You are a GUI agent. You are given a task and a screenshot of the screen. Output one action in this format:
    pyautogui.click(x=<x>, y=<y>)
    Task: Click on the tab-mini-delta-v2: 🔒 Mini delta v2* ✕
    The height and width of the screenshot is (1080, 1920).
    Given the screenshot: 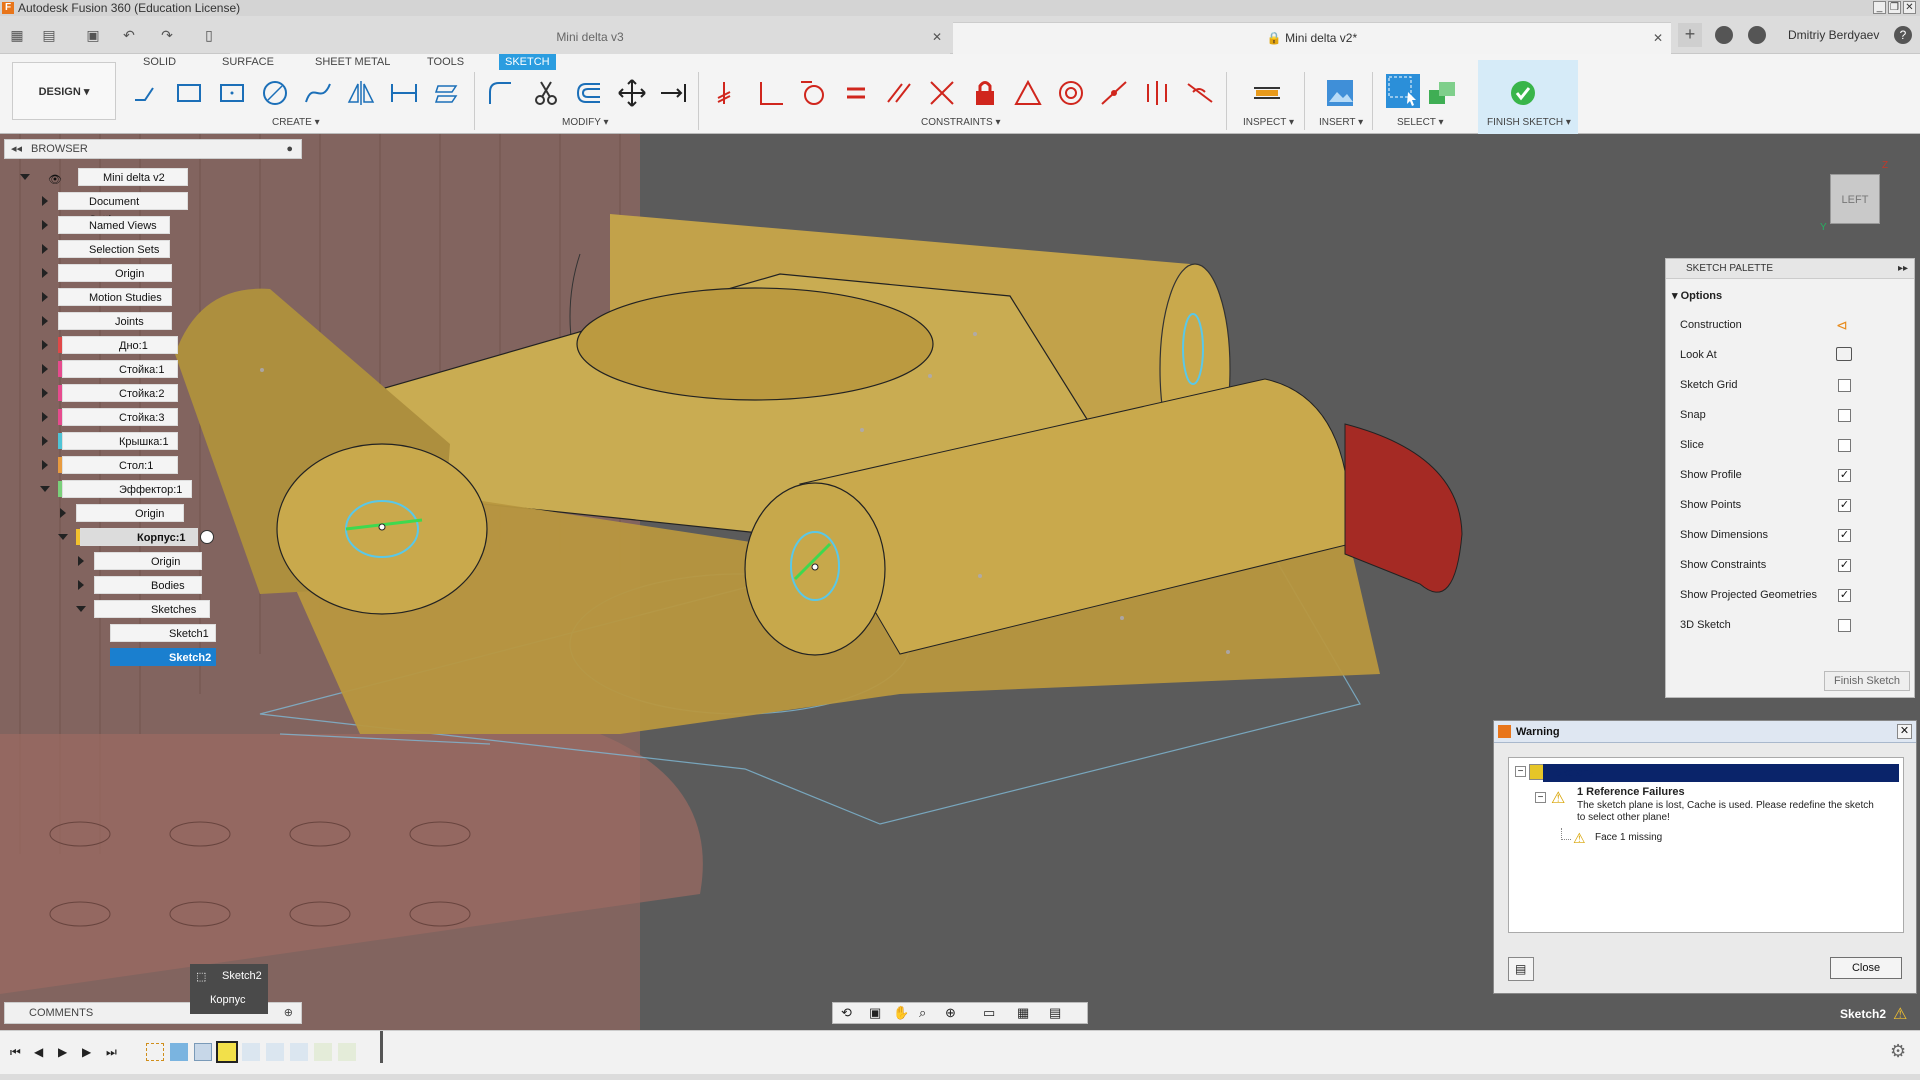 What is the action you would take?
    pyautogui.click(x=1312, y=38)
    